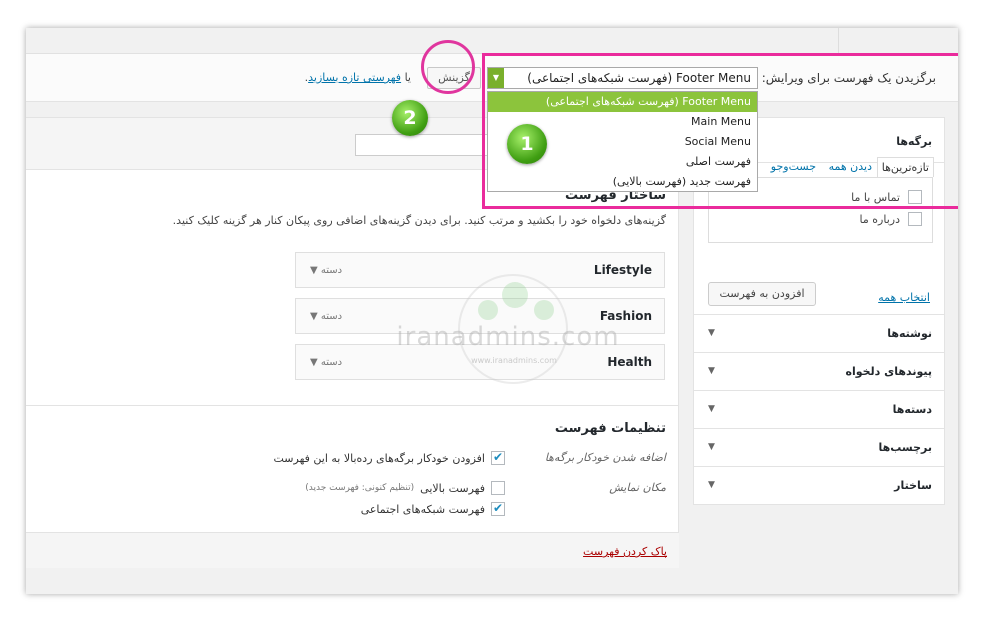 The image size is (984, 617). I want to click on location-option: فهرست بالایی (تنظیم کنونی: فهرست جدید), so click(405, 488).